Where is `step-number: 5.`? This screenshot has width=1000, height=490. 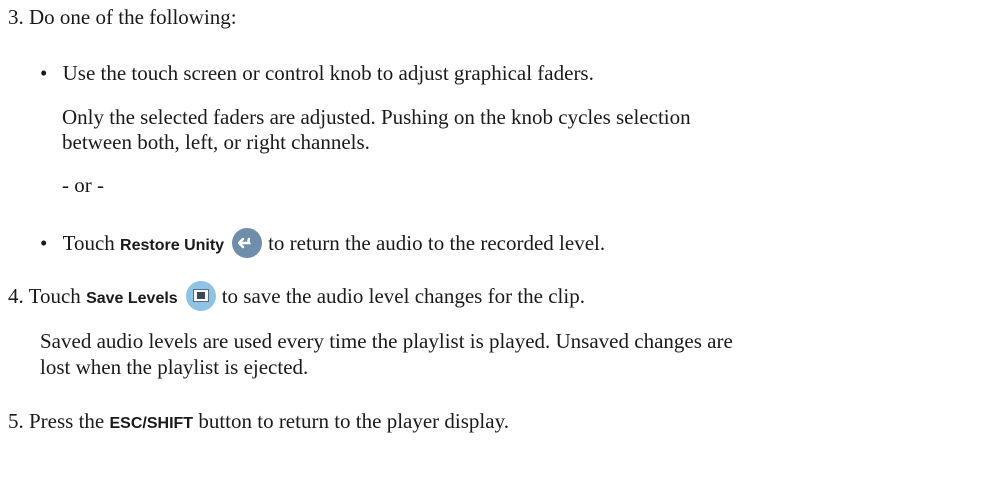 step-number: 5. is located at coordinates (16, 421).